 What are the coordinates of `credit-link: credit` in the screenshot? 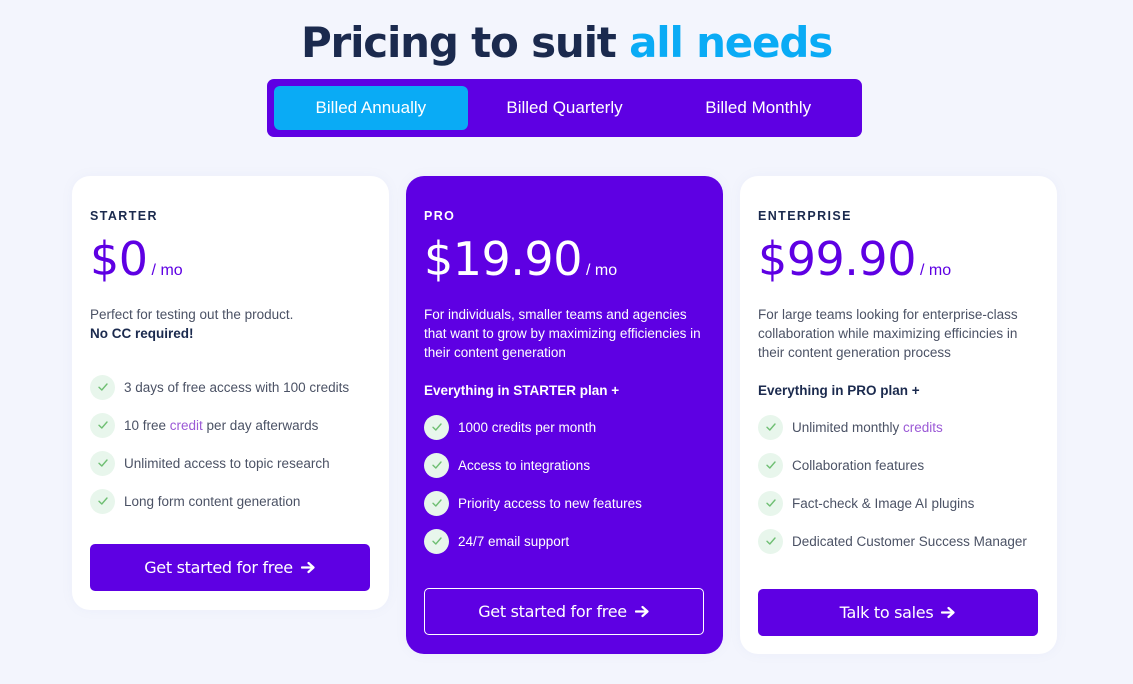 It's located at (186, 425).